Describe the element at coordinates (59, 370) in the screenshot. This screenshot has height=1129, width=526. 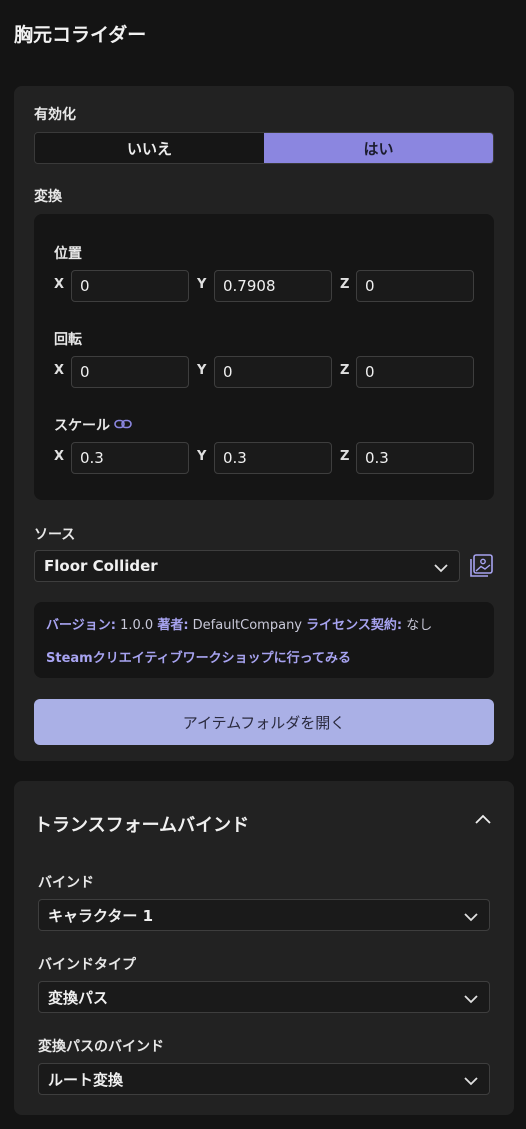
I see `rotation-x-axis-label: X` at that location.